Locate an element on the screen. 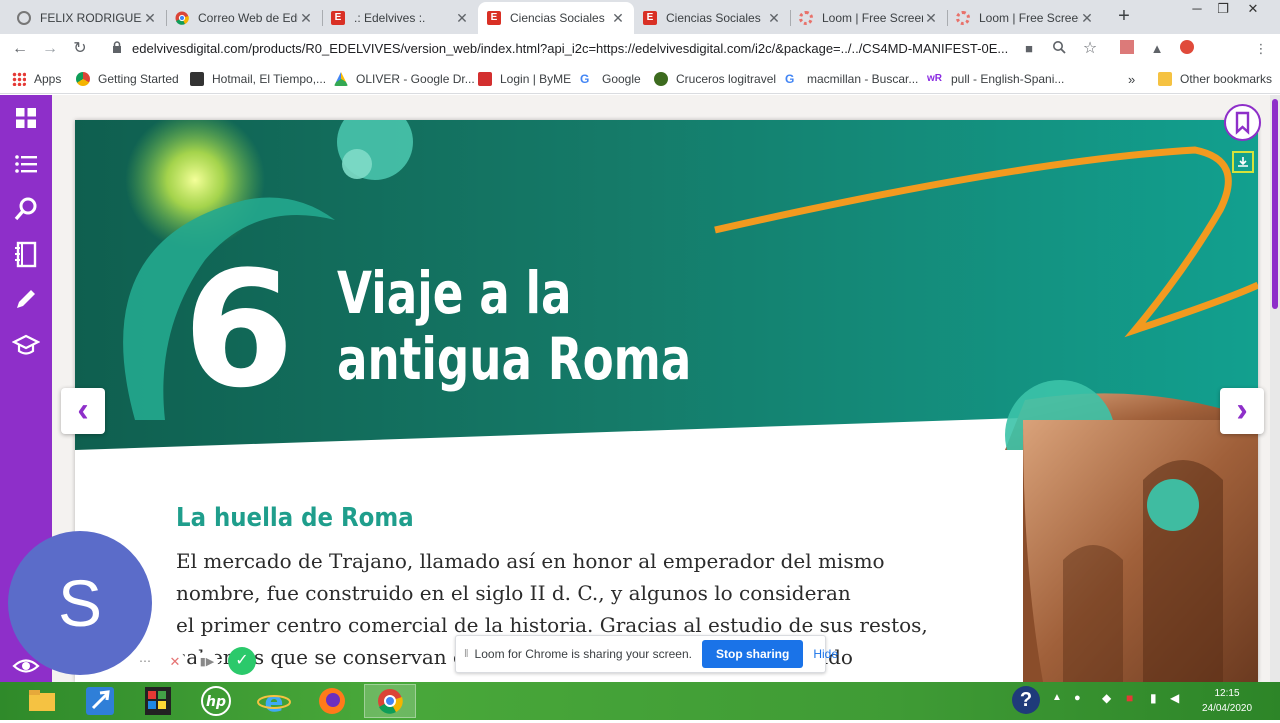 The width and height of the screenshot is (1280, 723). search-icon is located at coordinates (26, 209).